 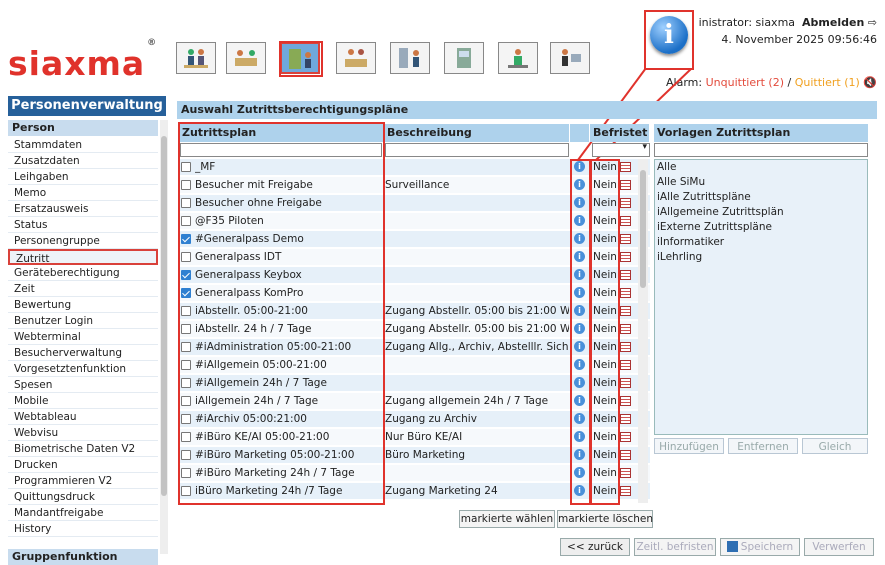 What do you see at coordinates (477, 133) in the screenshot?
I see `col-header-beschreibung: Beschreibung` at bounding box center [477, 133].